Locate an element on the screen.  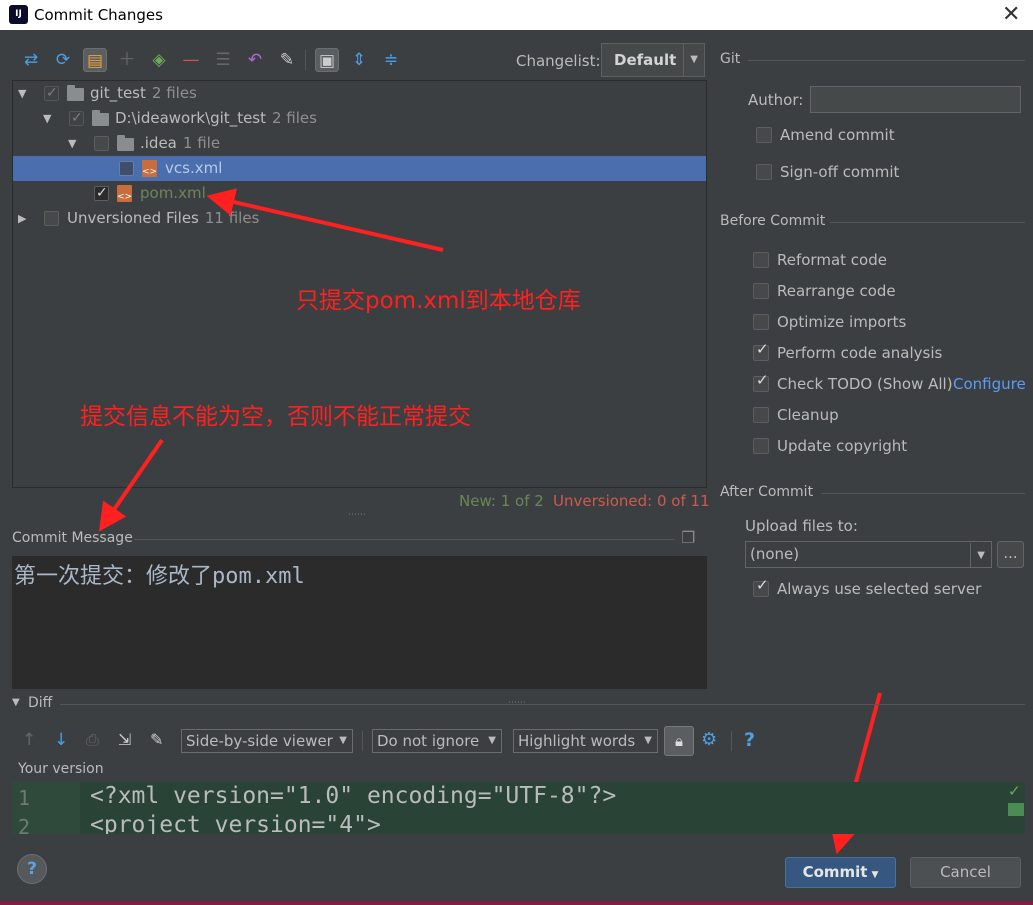
diff-viewer-select: Side-by-side viewer ▼ is located at coordinates (267, 741).